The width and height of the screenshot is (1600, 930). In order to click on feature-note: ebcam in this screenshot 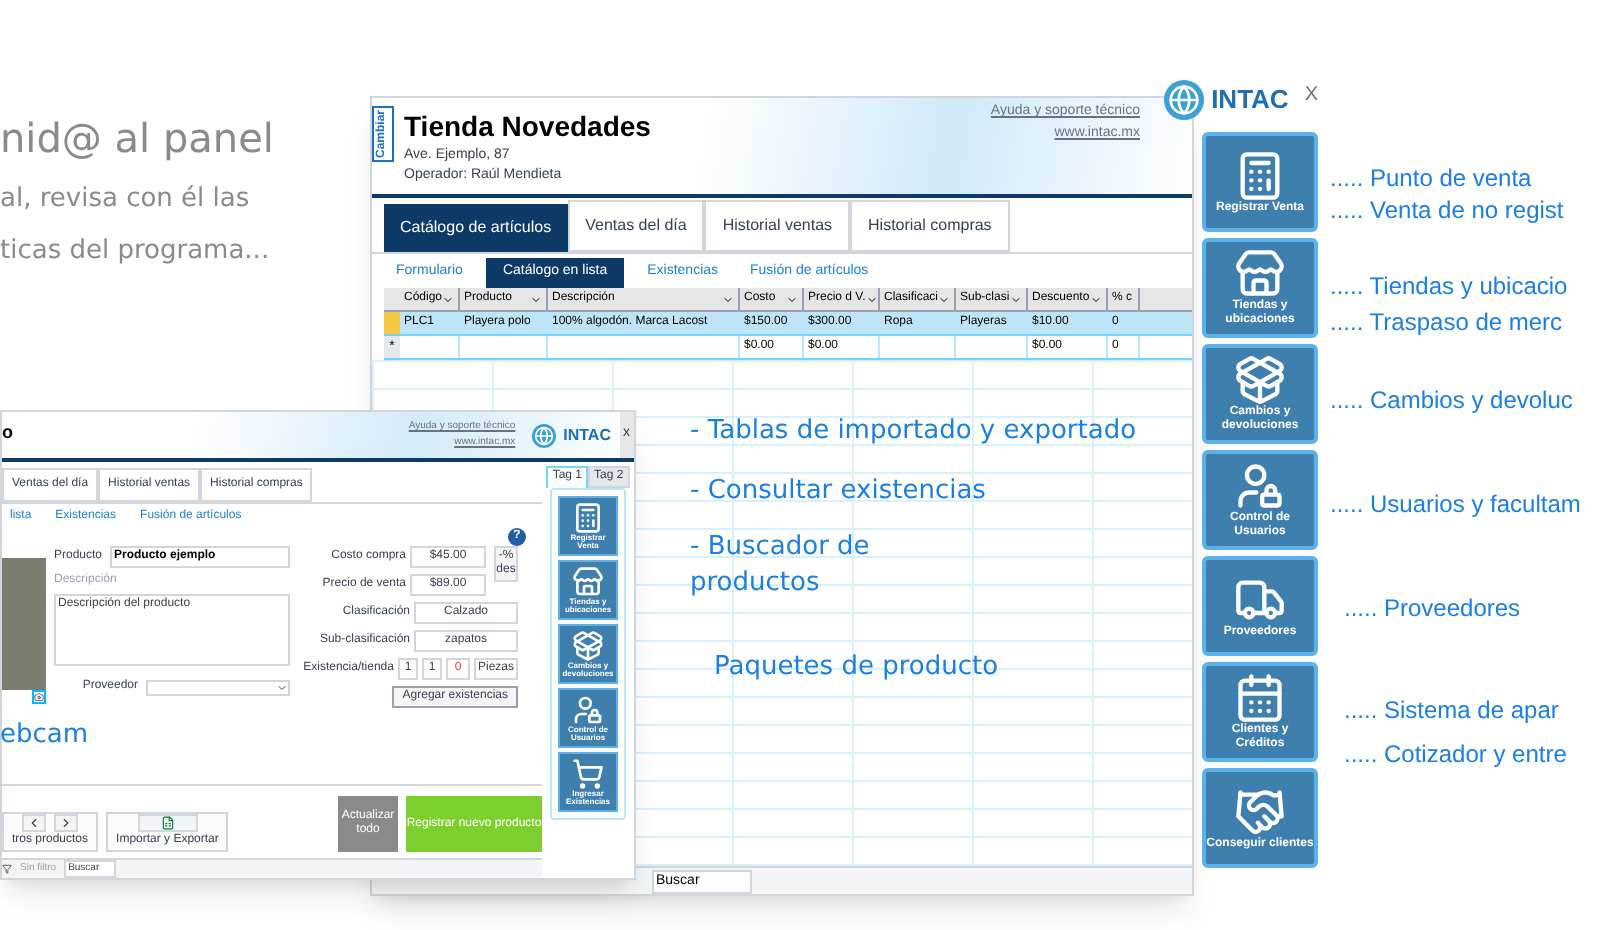, I will do `click(44, 736)`.